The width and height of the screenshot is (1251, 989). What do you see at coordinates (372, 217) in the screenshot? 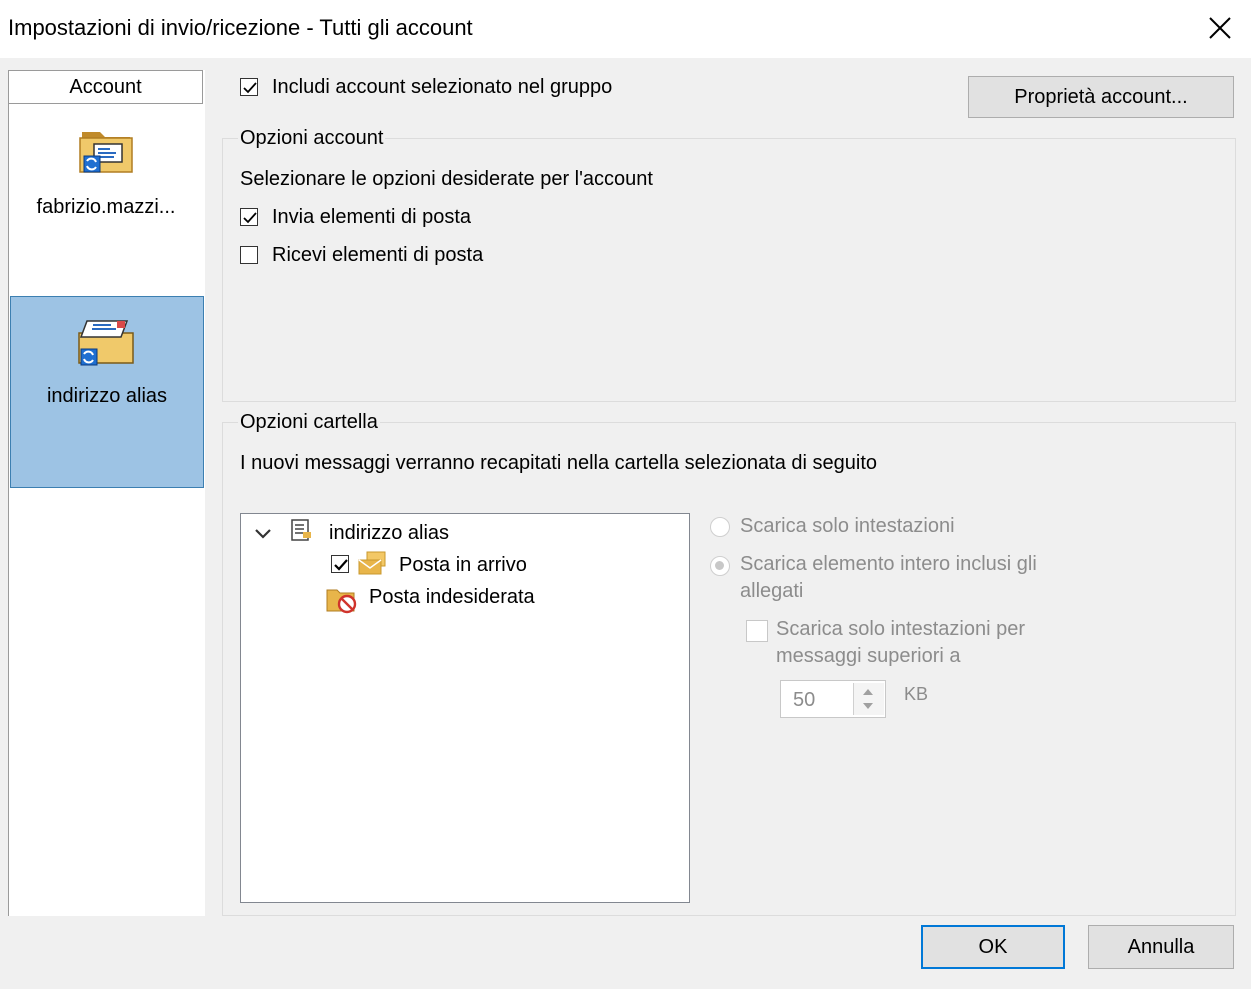
I see `send-mail-label: Invia elementi di posta` at bounding box center [372, 217].